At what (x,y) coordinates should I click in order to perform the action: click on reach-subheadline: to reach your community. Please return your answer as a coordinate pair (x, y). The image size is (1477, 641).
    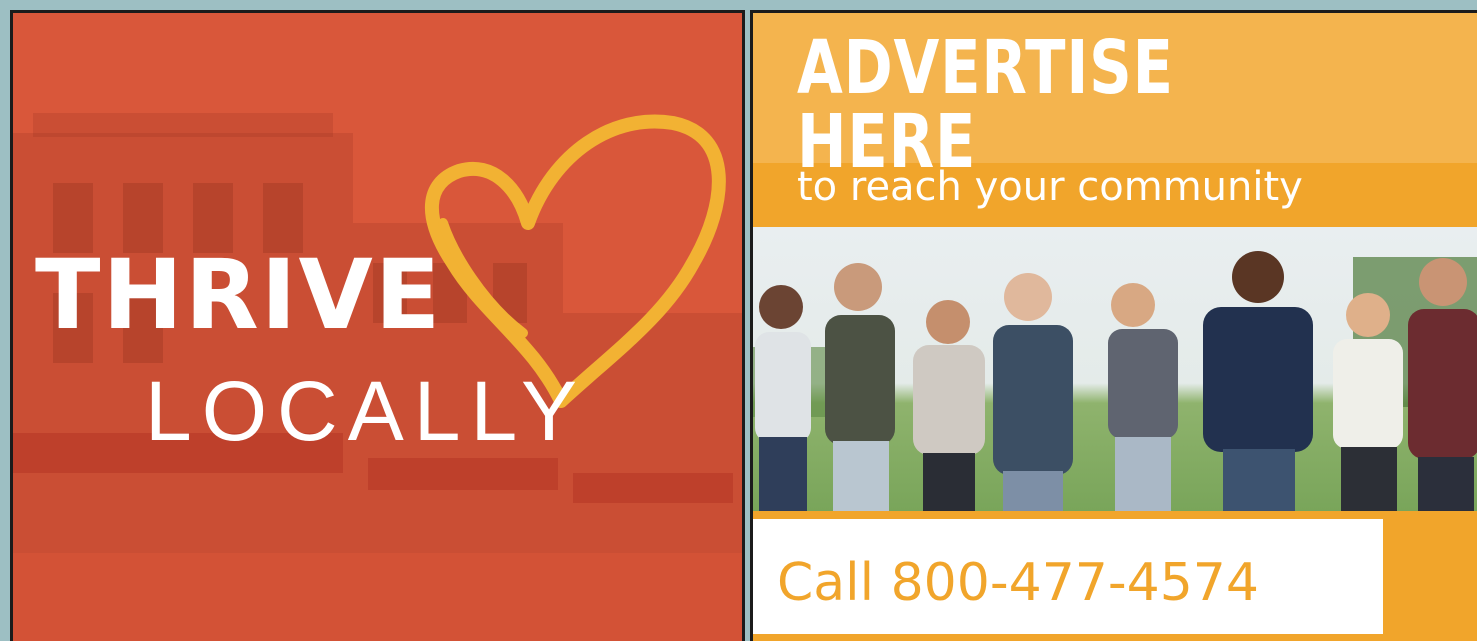
    Looking at the image, I should click on (1050, 187).